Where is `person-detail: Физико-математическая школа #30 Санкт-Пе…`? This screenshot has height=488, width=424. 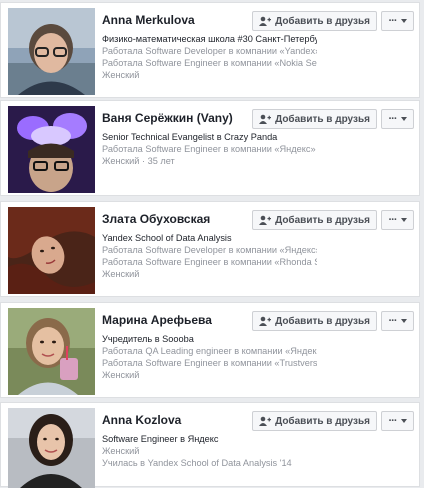 person-detail: Физико-математическая школа #30 Санкт-Пе… is located at coordinates (209, 39).